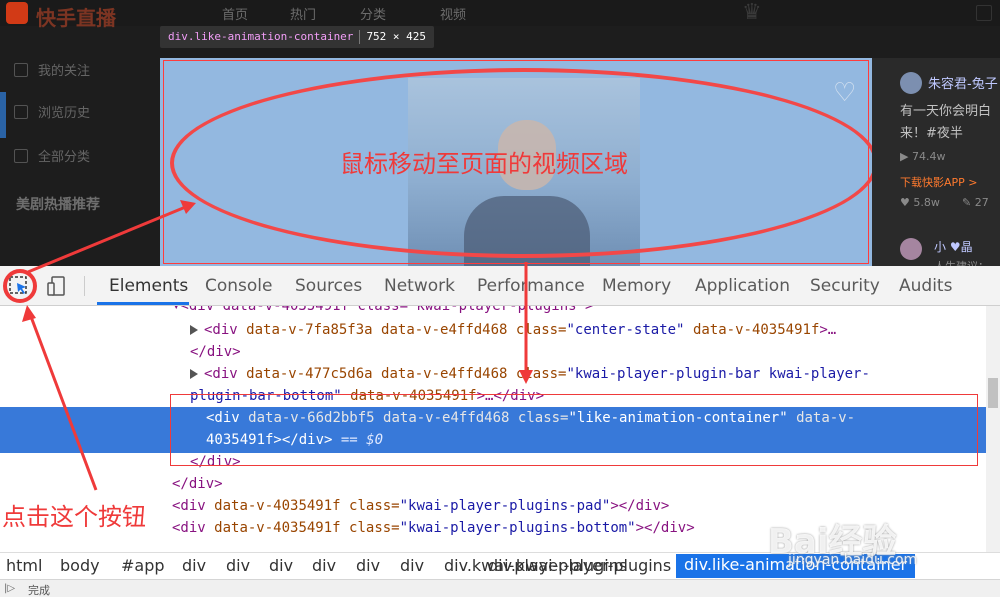  Describe the element at coordinates (143, 303) in the screenshot. I see `active-tab-indicator` at that location.